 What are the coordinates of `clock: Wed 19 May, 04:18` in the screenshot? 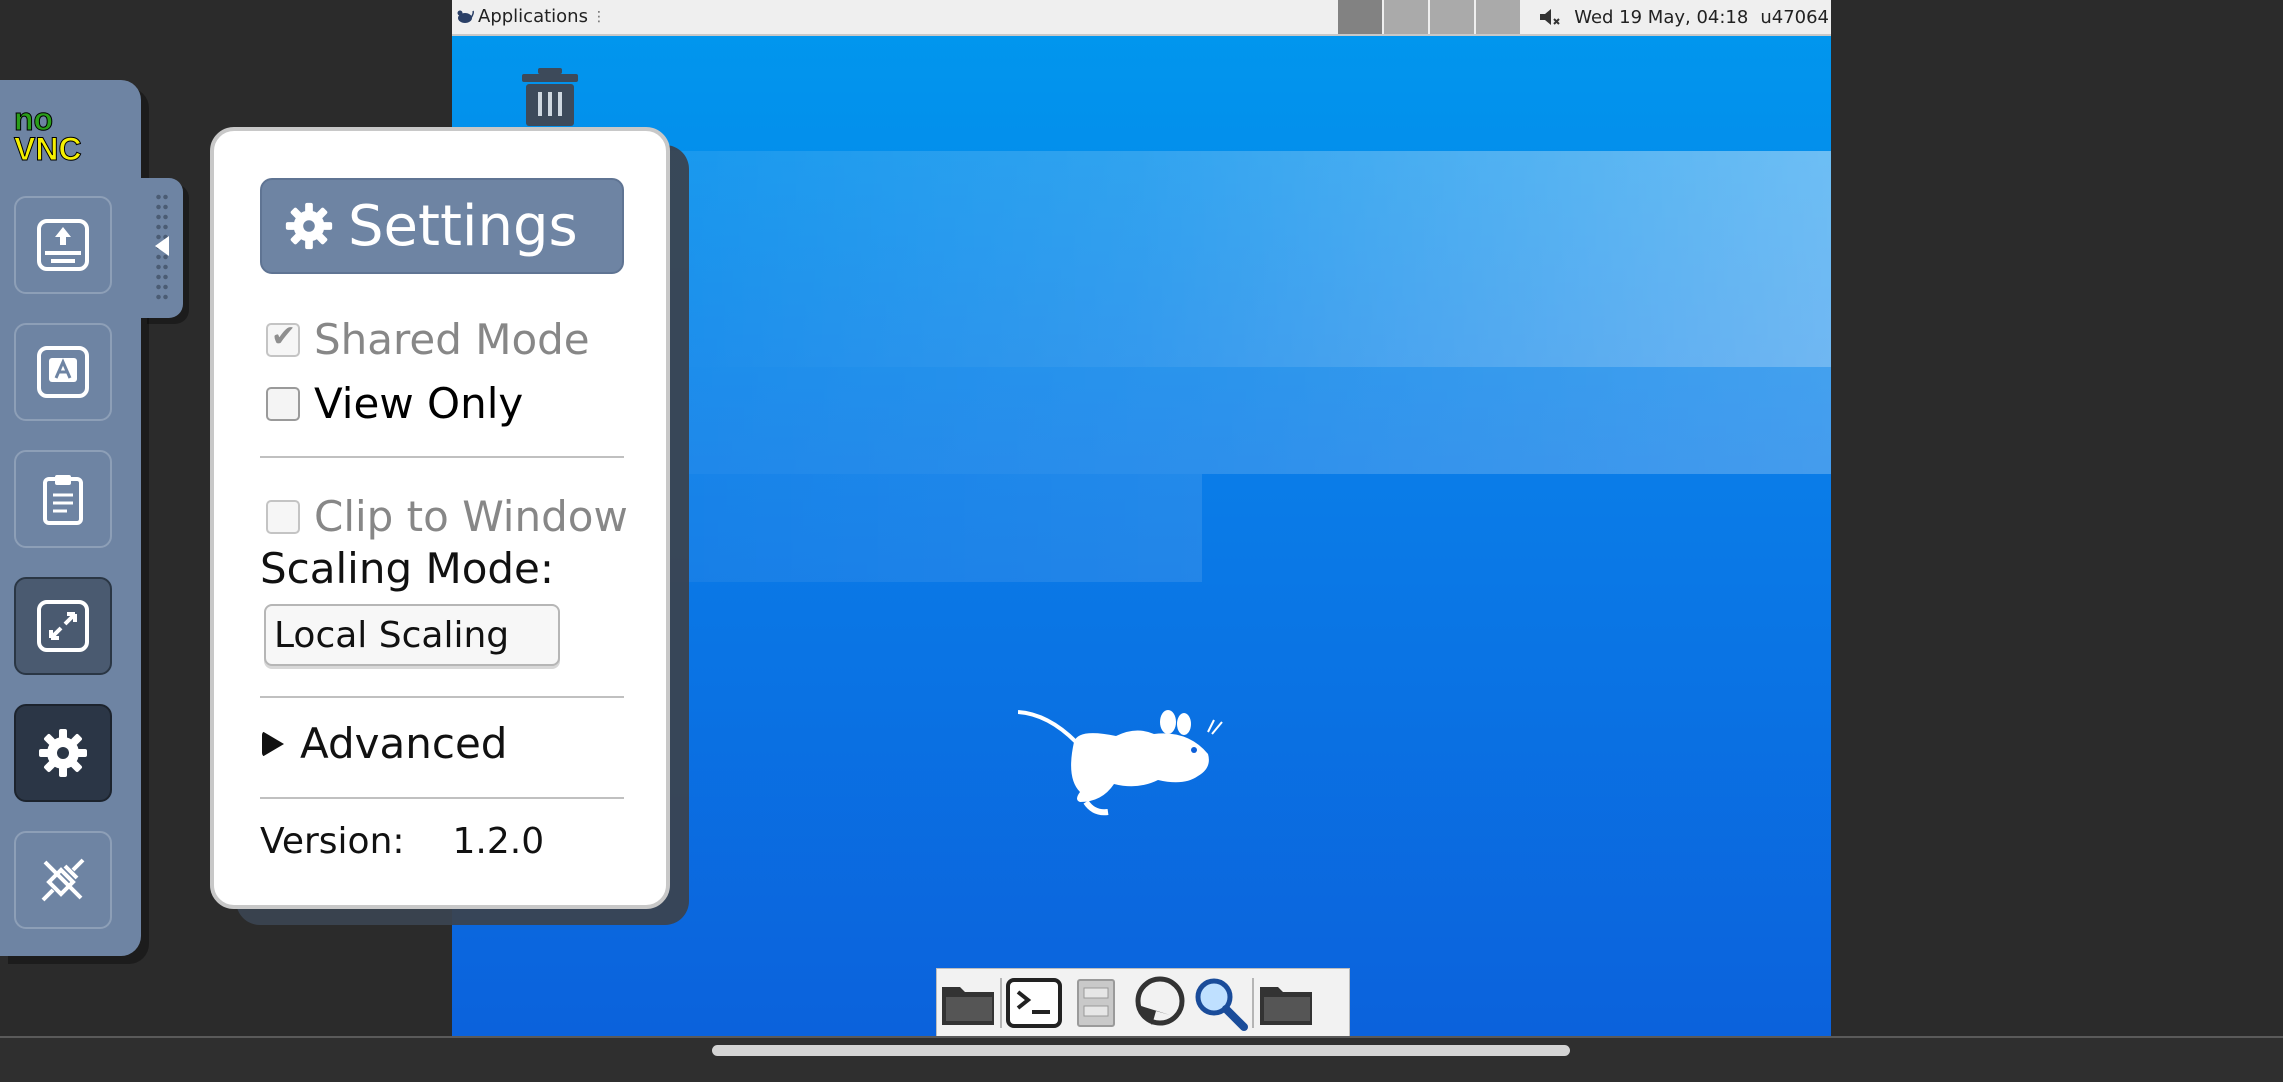 It's located at (1661, 17).